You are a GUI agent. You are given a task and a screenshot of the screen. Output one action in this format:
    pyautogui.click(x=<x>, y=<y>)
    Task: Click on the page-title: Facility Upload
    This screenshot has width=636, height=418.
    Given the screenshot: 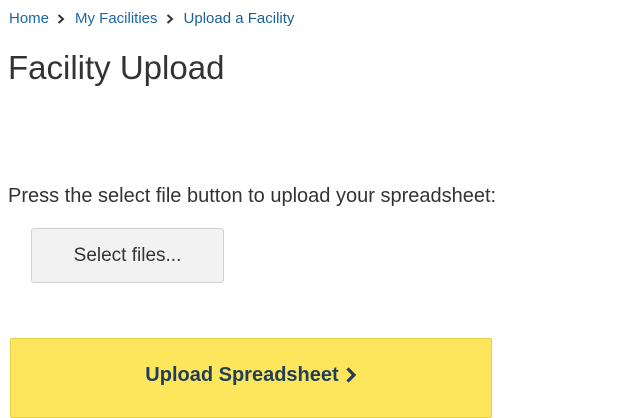 What is the action you would take?
    pyautogui.click(x=116, y=67)
    